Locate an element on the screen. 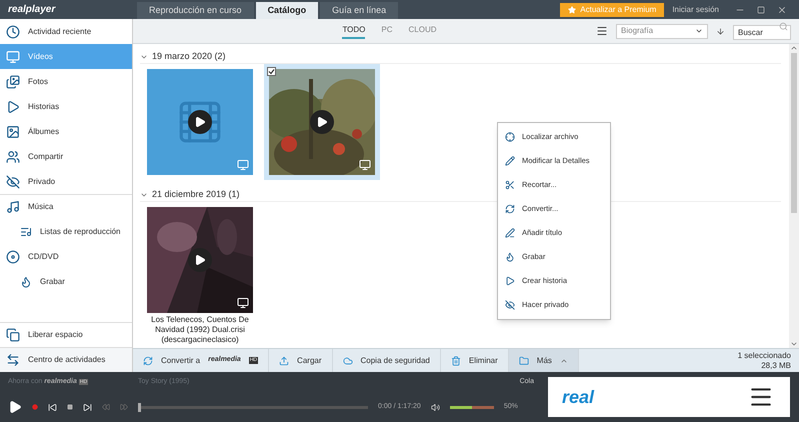  sidebar-item: Centro de actividades is located at coordinates (66, 359).